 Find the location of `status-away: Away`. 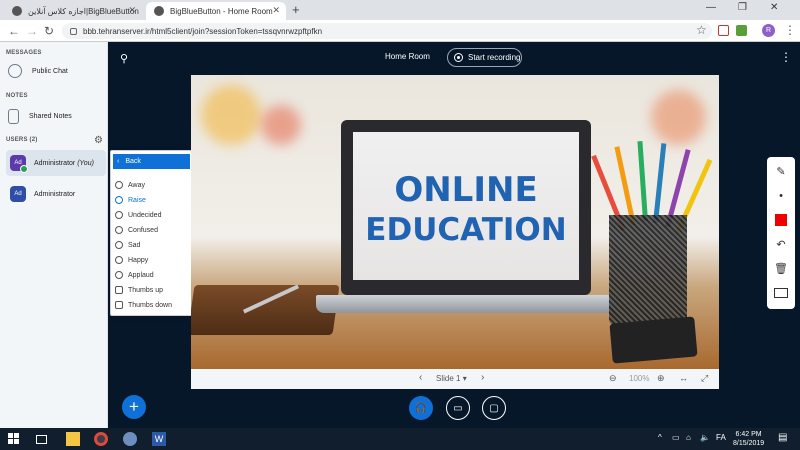

status-away: Away is located at coordinates (130, 185).